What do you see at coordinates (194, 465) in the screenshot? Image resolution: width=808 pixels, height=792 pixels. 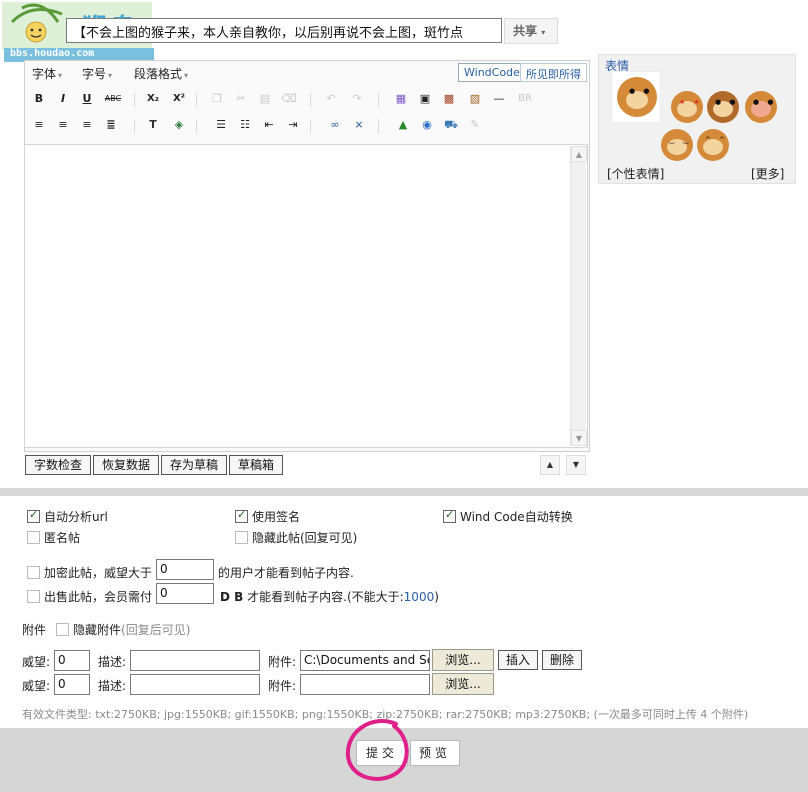 I see `save-draft-button: 存为草稿` at bounding box center [194, 465].